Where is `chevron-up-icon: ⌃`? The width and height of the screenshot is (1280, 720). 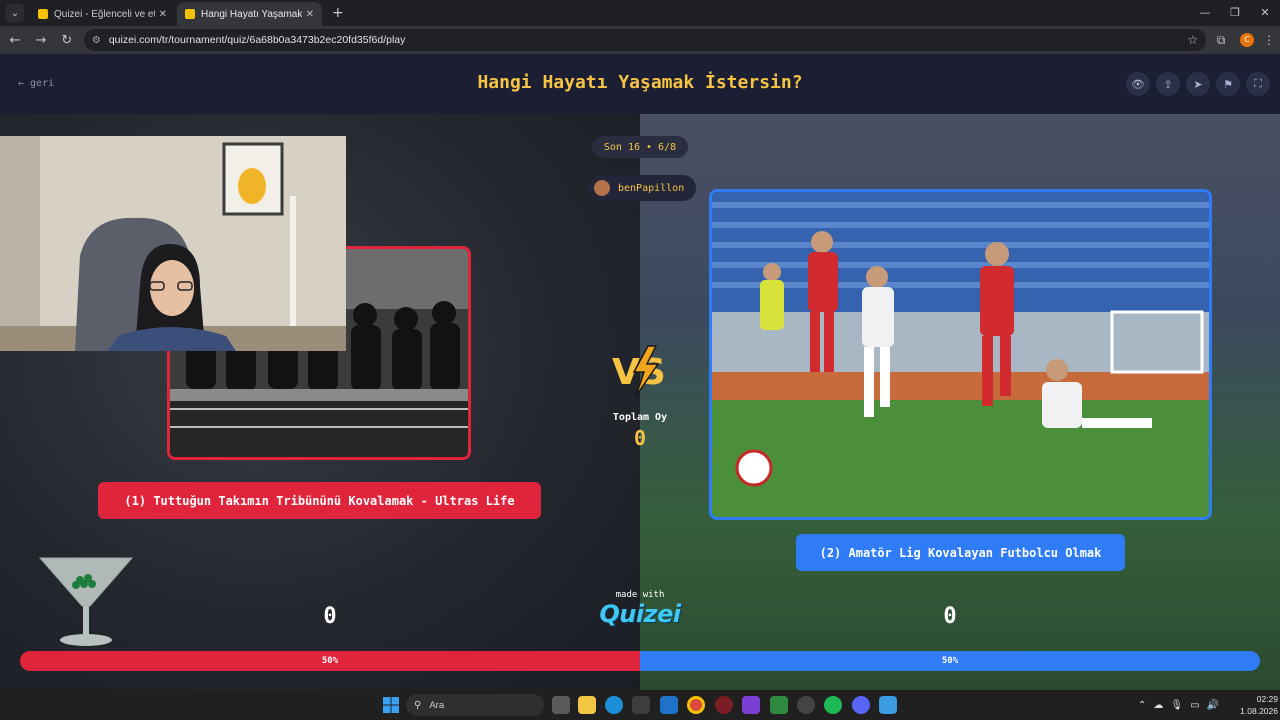
chevron-up-icon: ⌃ is located at coordinates (1142, 705).